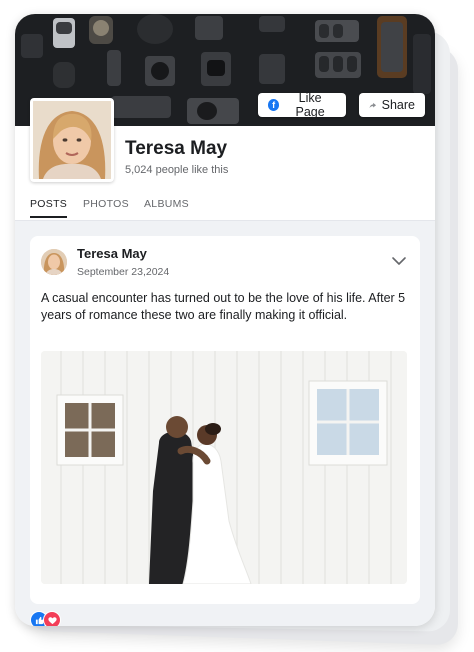  I want to click on share-button: Share, so click(392, 105).